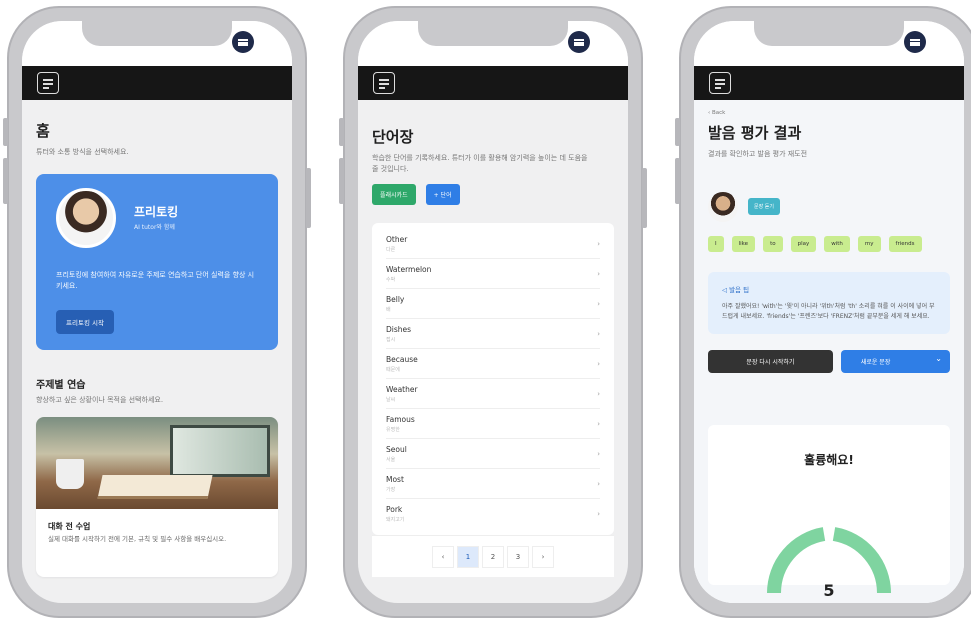  Describe the element at coordinates (764, 206) in the screenshot. I see `listen-sentence-button: 문장 듣기` at that location.